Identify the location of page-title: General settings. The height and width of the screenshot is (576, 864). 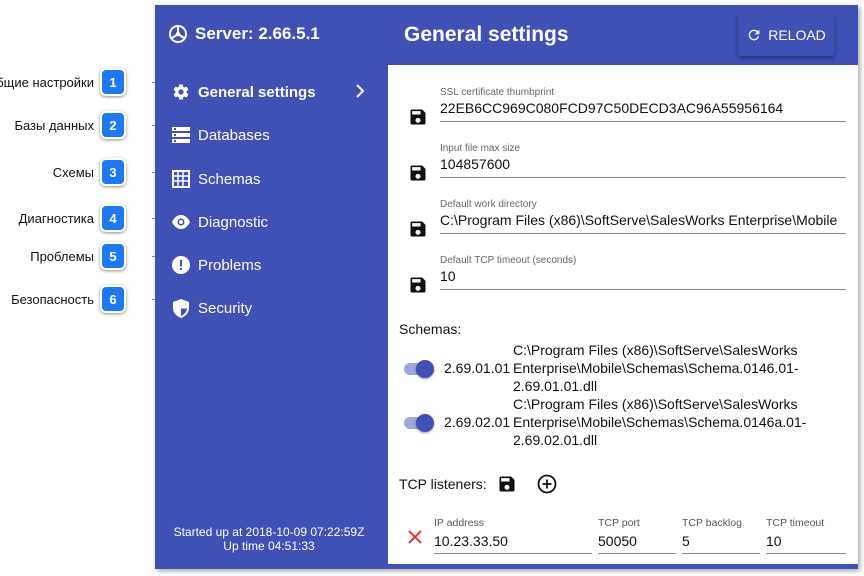
(486, 34).